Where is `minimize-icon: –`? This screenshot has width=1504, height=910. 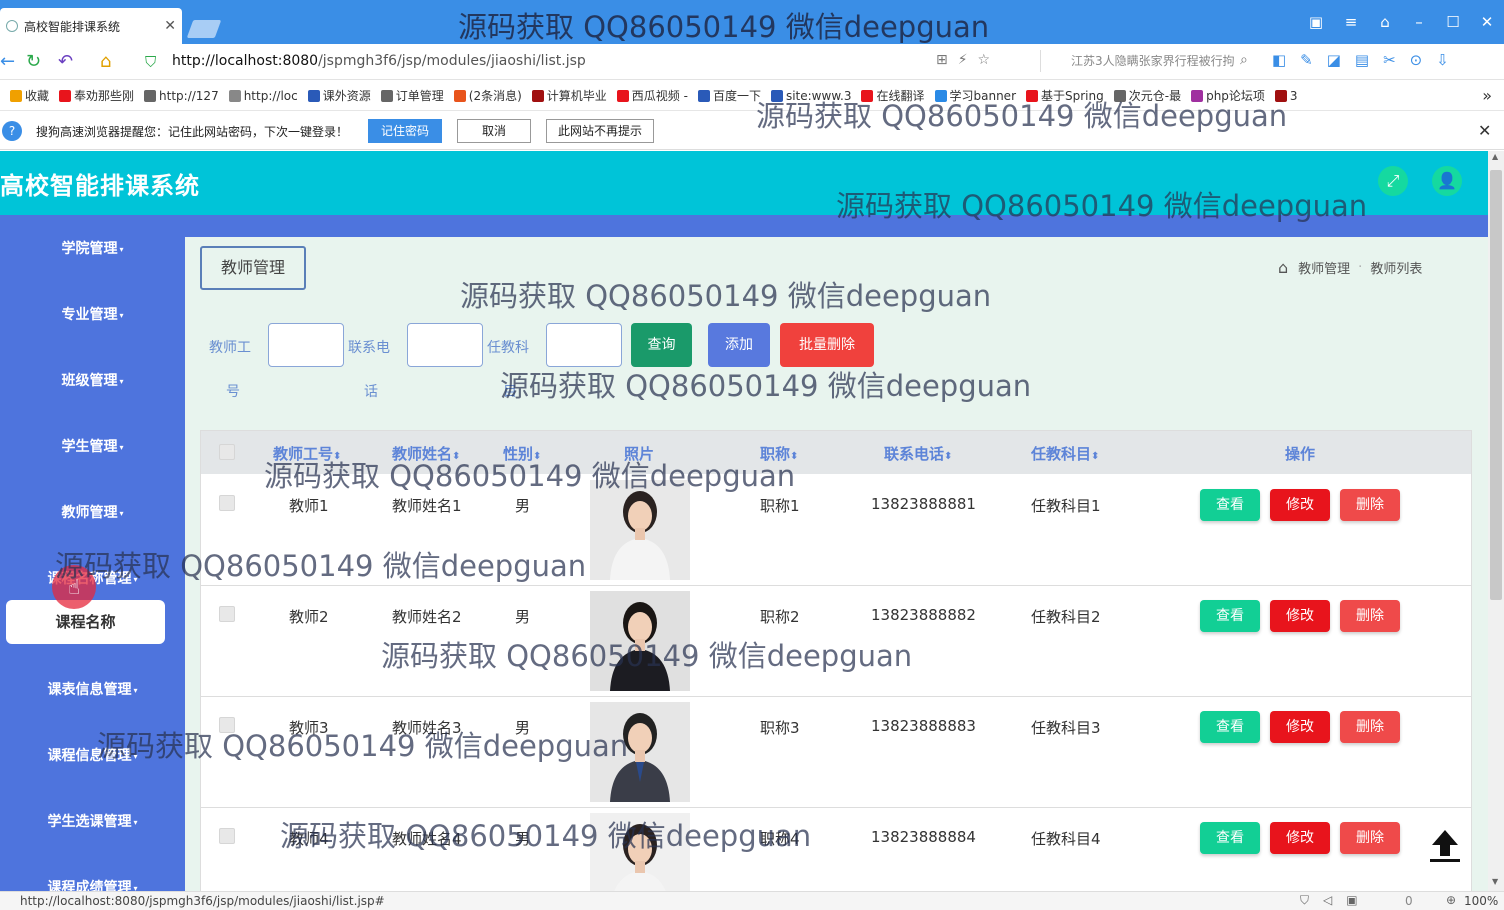 minimize-icon: – is located at coordinates (1419, 22).